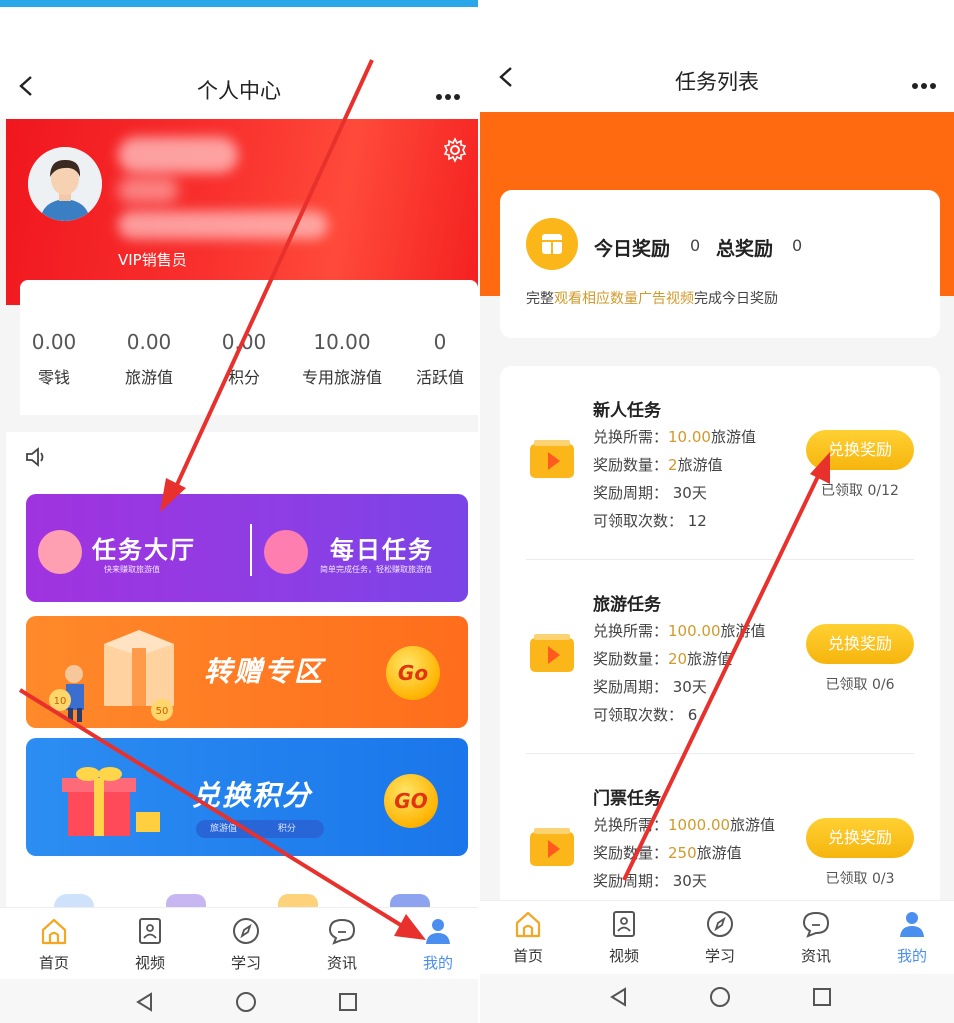  What do you see at coordinates (342, 931) in the screenshot?
I see `chat-icon` at bounding box center [342, 931].